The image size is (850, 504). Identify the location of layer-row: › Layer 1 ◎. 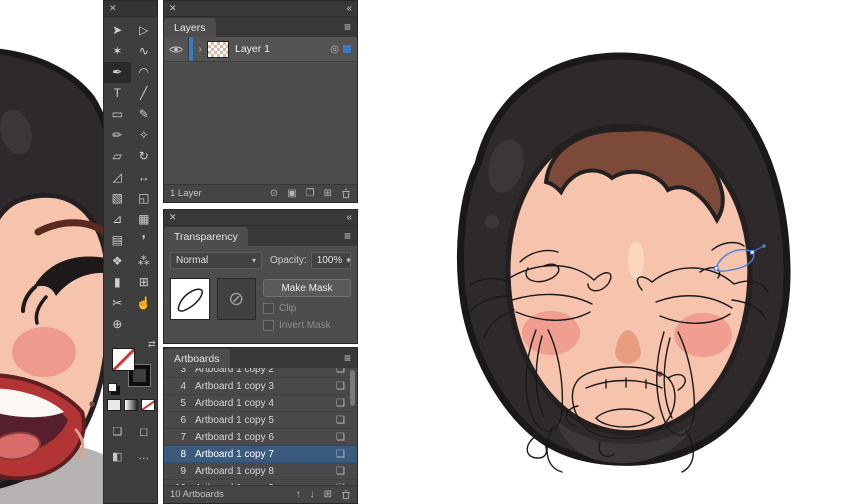
(260, 49).